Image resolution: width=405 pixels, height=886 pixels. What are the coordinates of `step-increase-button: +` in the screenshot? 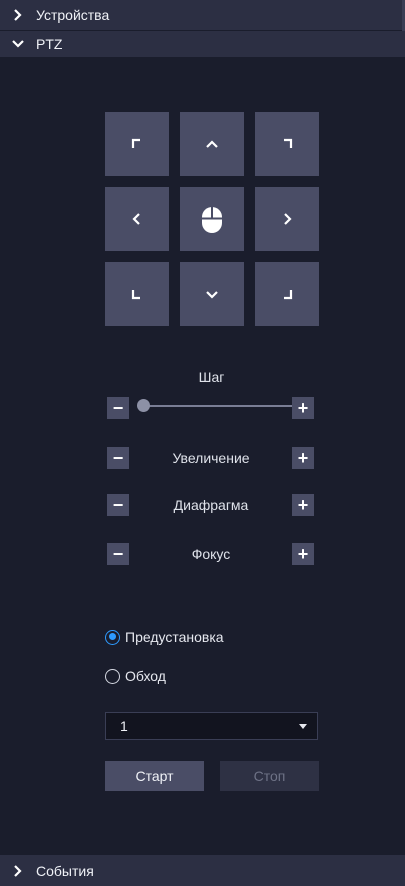 It's located at (303, 408).